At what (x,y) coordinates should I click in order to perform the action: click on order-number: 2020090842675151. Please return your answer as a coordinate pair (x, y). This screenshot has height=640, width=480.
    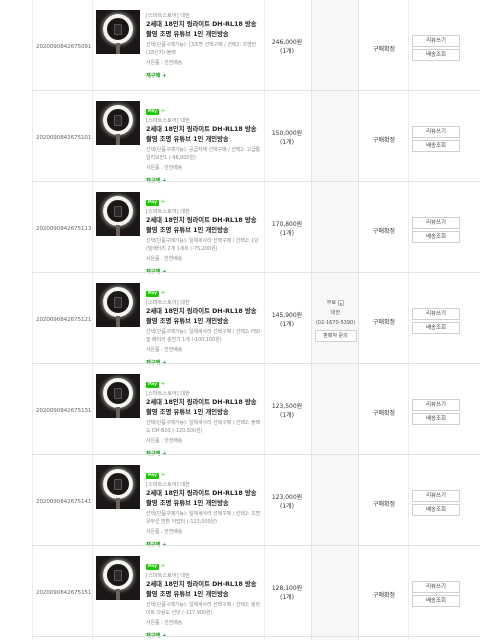
    Looking at the image, I should click on (63, 593).